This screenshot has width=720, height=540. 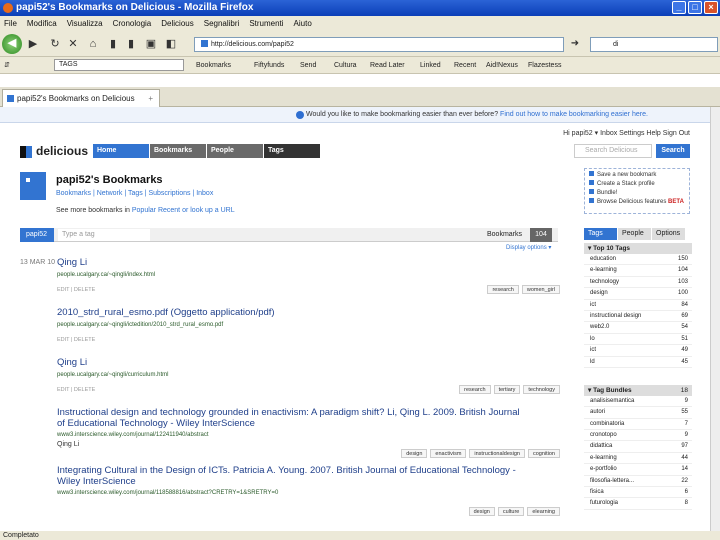 What do you see at coordinates (104, 235) in the screenshot?
I see `tag-filter-input: Type a tag` at bounding box center [104, 235].